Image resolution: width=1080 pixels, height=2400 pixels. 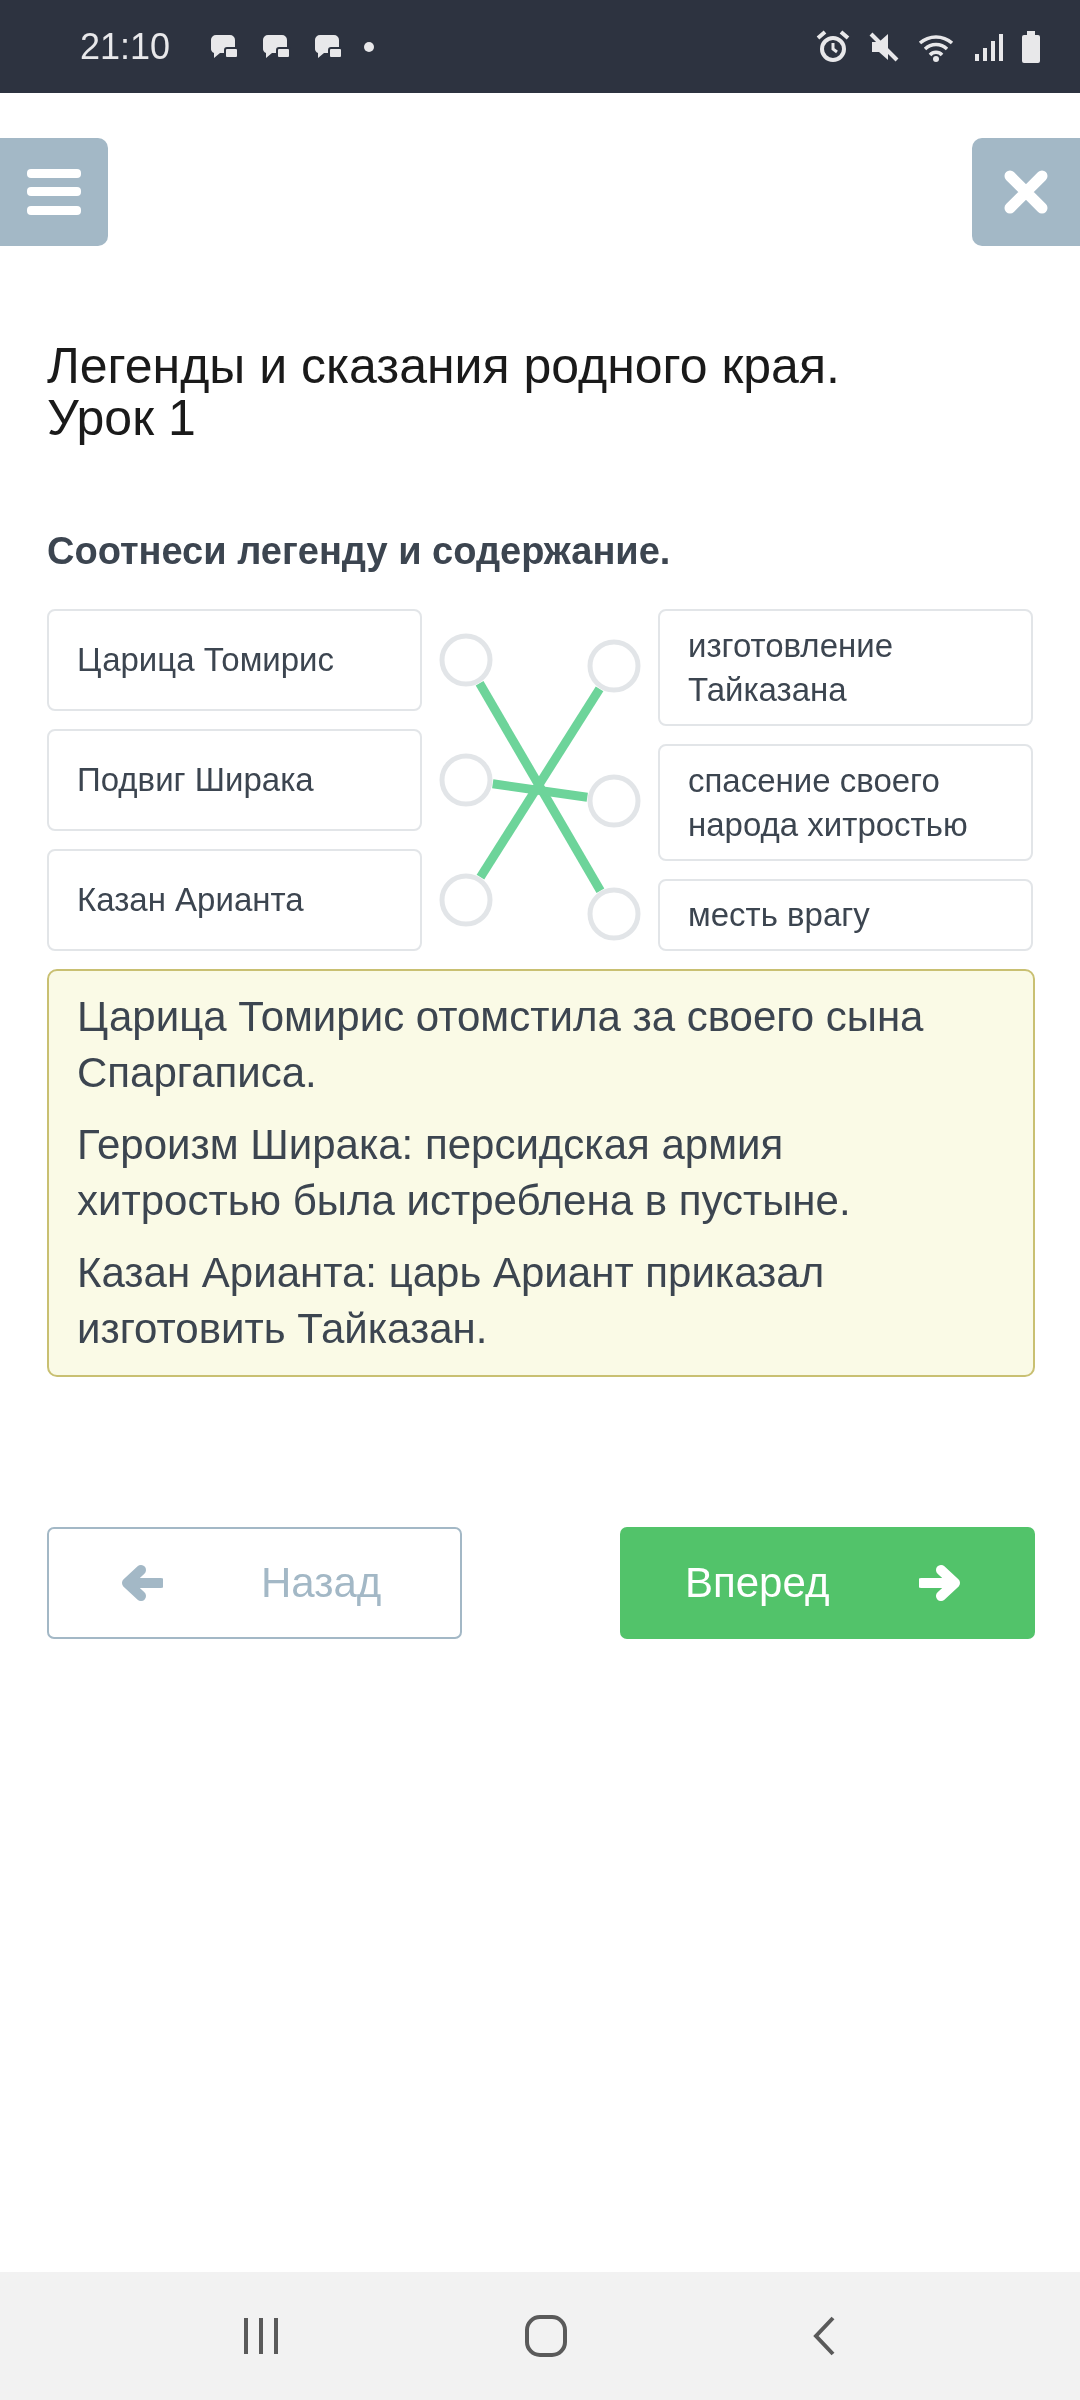 I want to click on close-button, so click(x=1026, y=192).